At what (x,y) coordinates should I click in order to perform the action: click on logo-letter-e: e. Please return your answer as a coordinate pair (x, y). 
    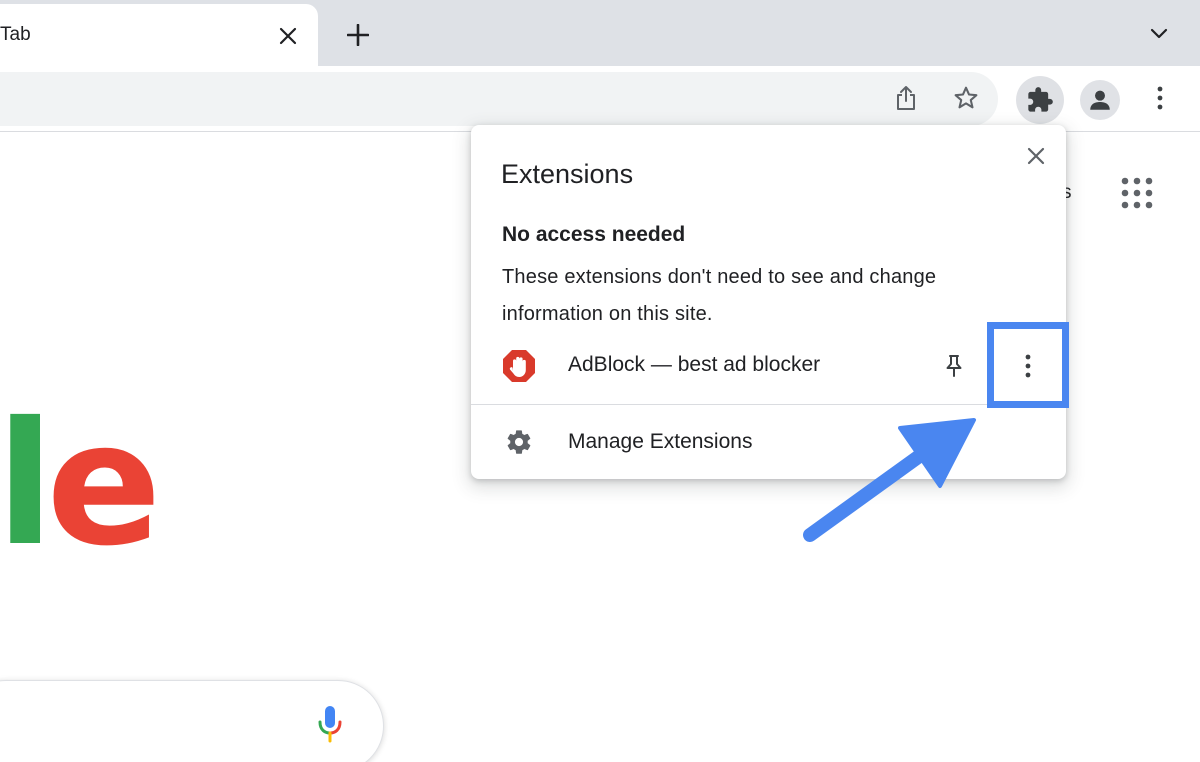
    Looking at the image, I should click on (103, 485).